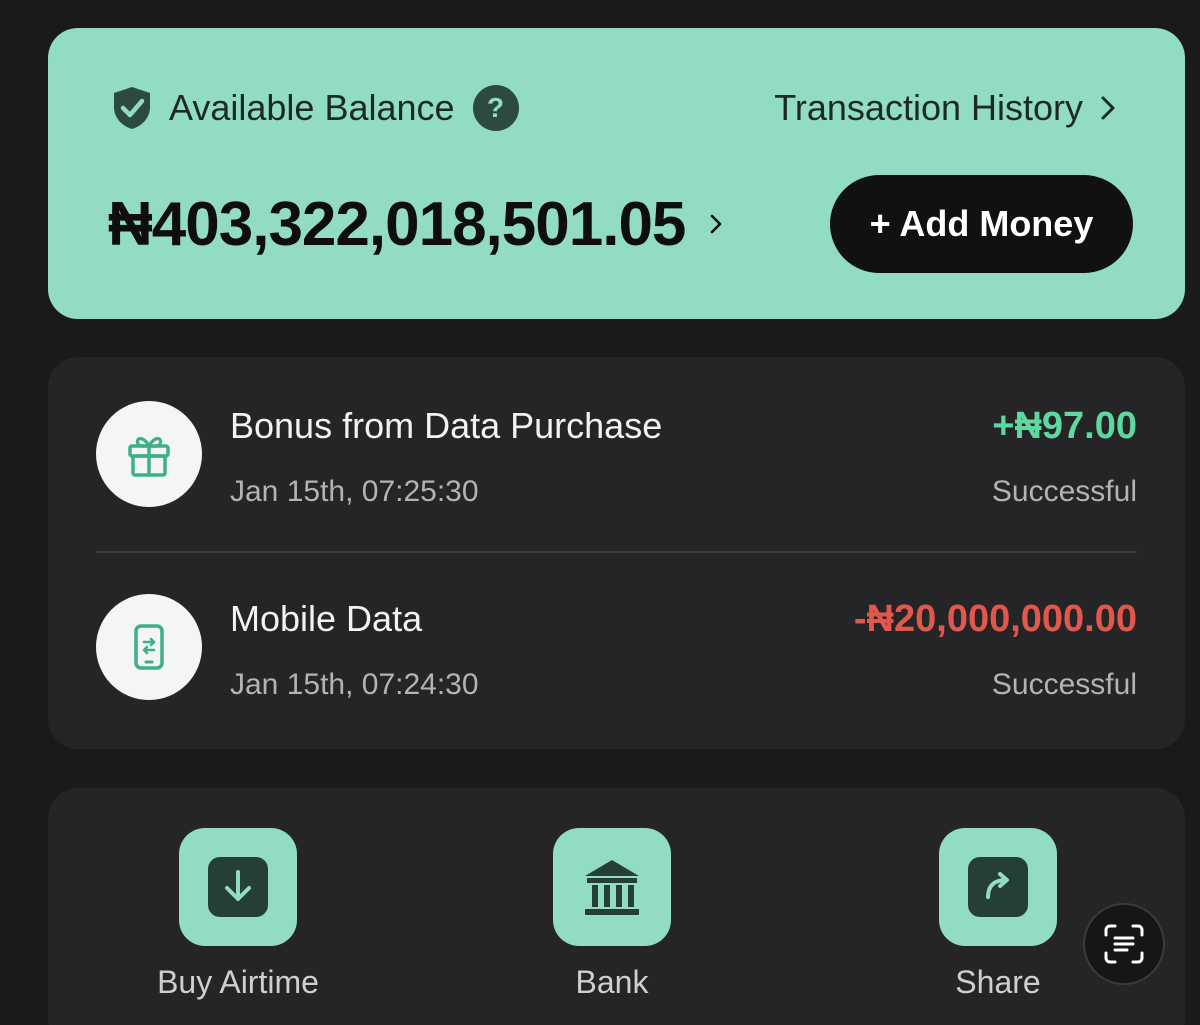 This screenshot has height=1025, width=1200. I want to click on bank-icon, so click(612, 887).